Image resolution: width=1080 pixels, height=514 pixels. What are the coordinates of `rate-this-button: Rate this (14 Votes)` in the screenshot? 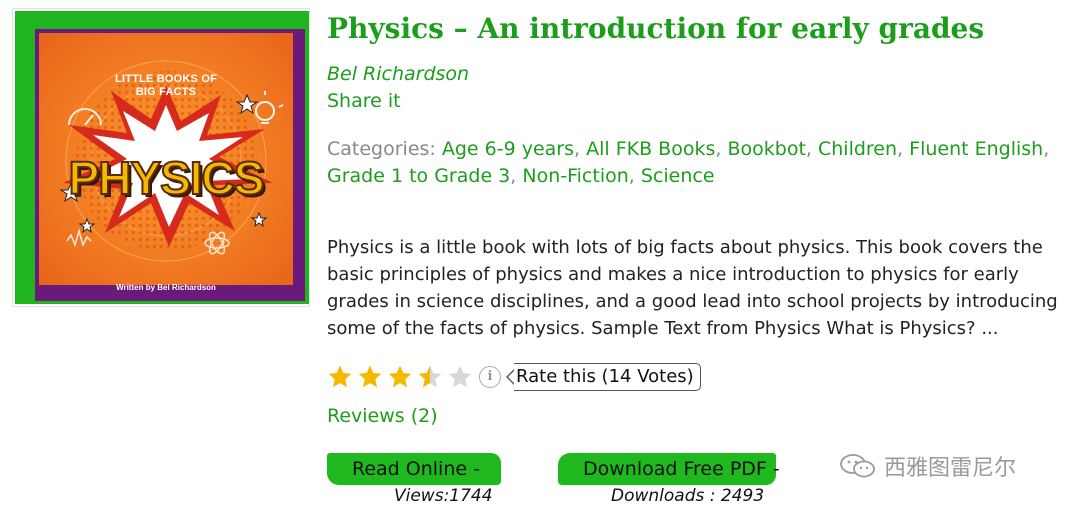 It's located at (603, 377).